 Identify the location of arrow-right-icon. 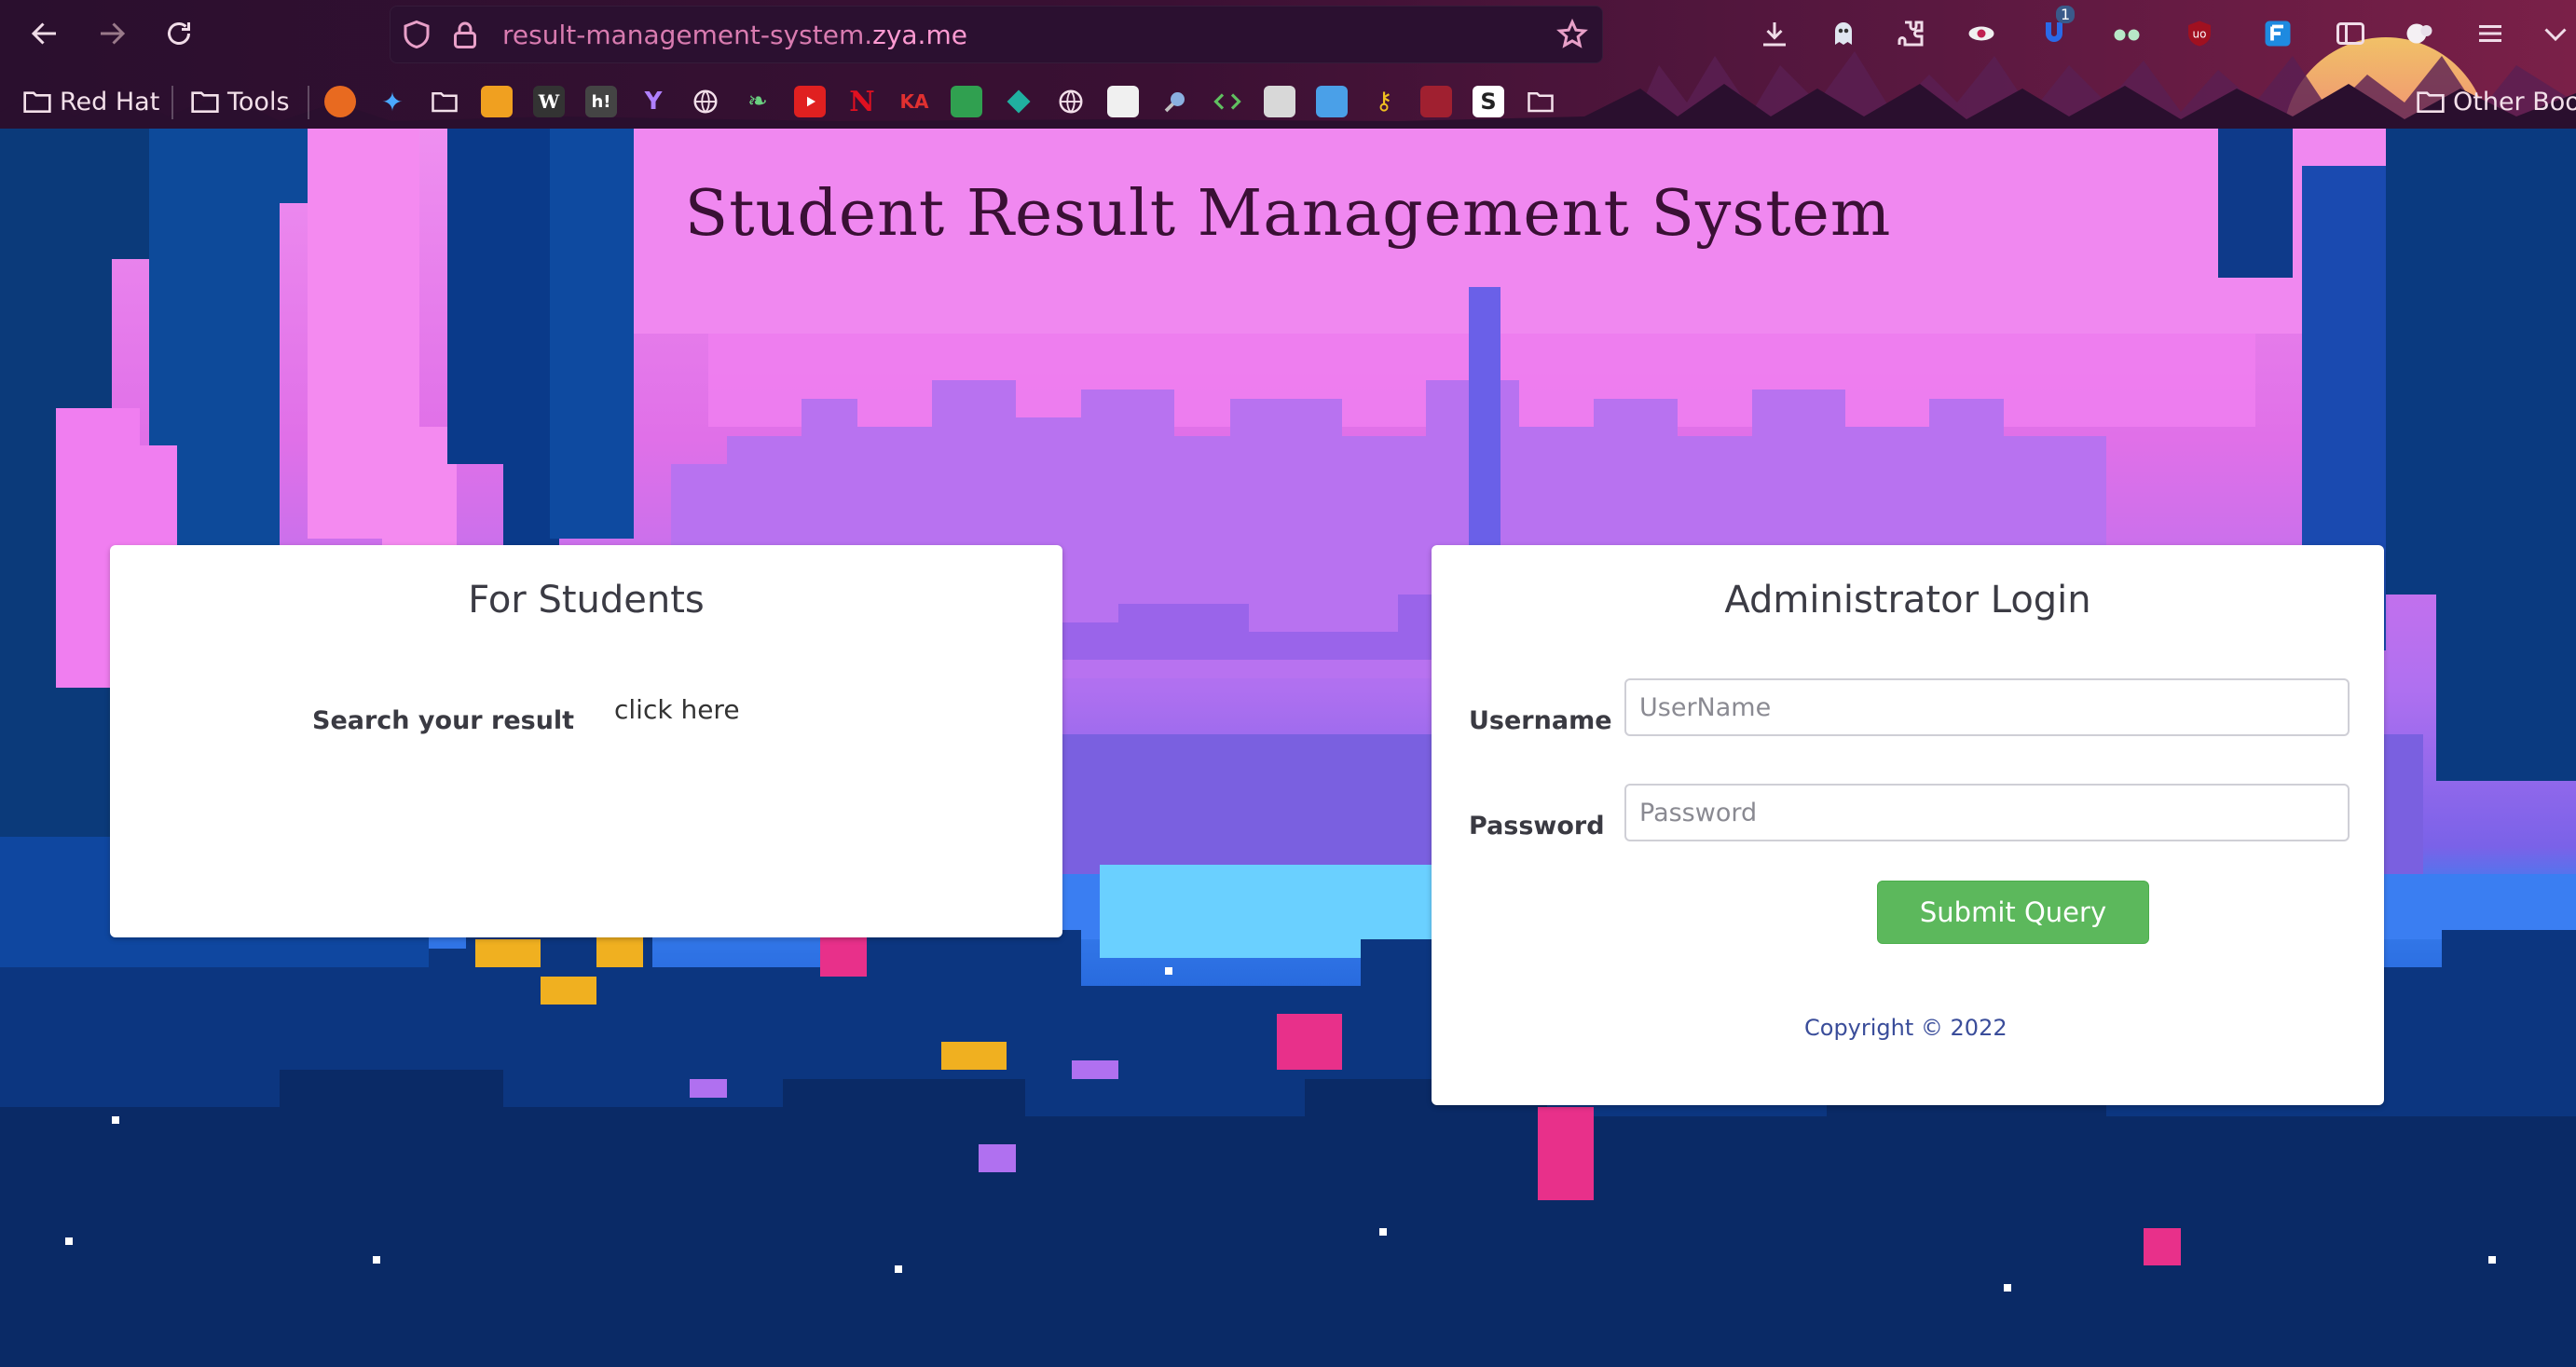
(113, 33).